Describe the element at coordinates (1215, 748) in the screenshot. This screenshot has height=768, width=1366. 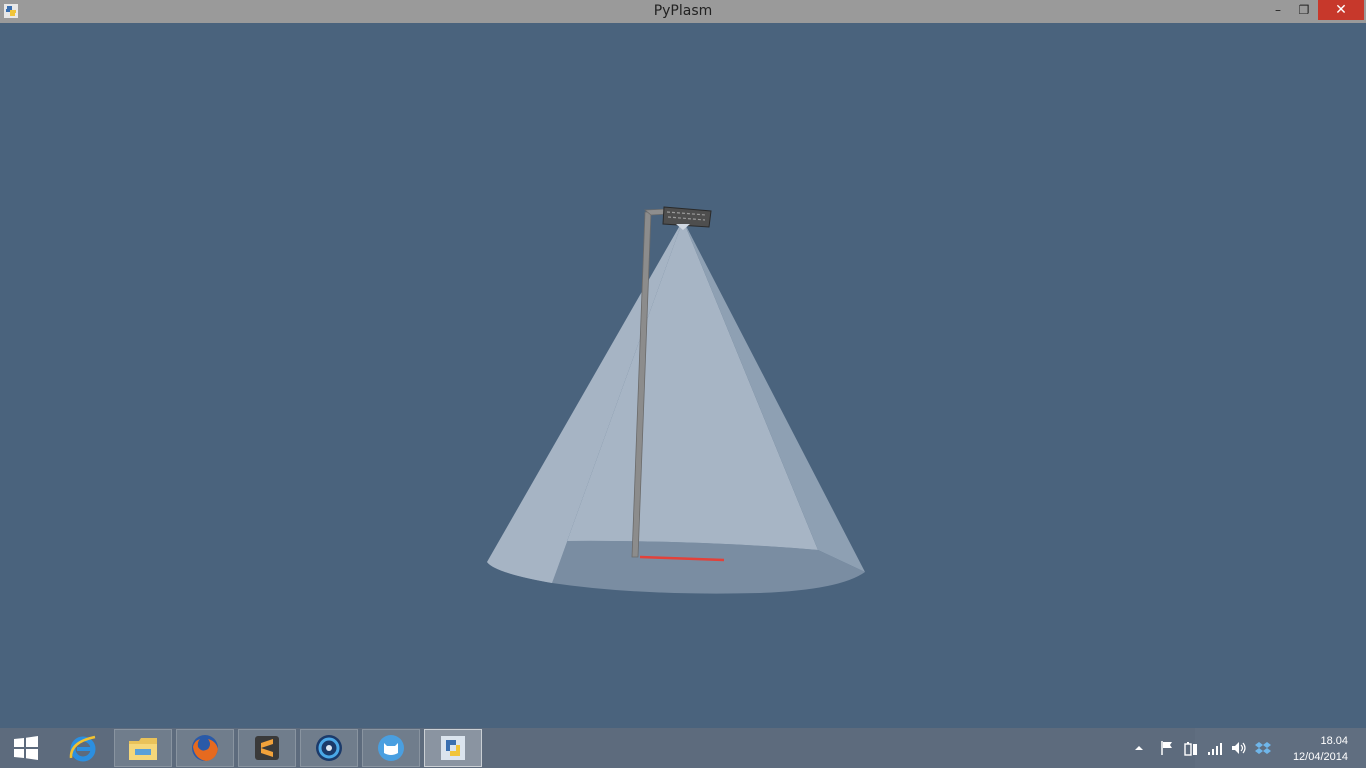
I see `signal-icon` at that location.